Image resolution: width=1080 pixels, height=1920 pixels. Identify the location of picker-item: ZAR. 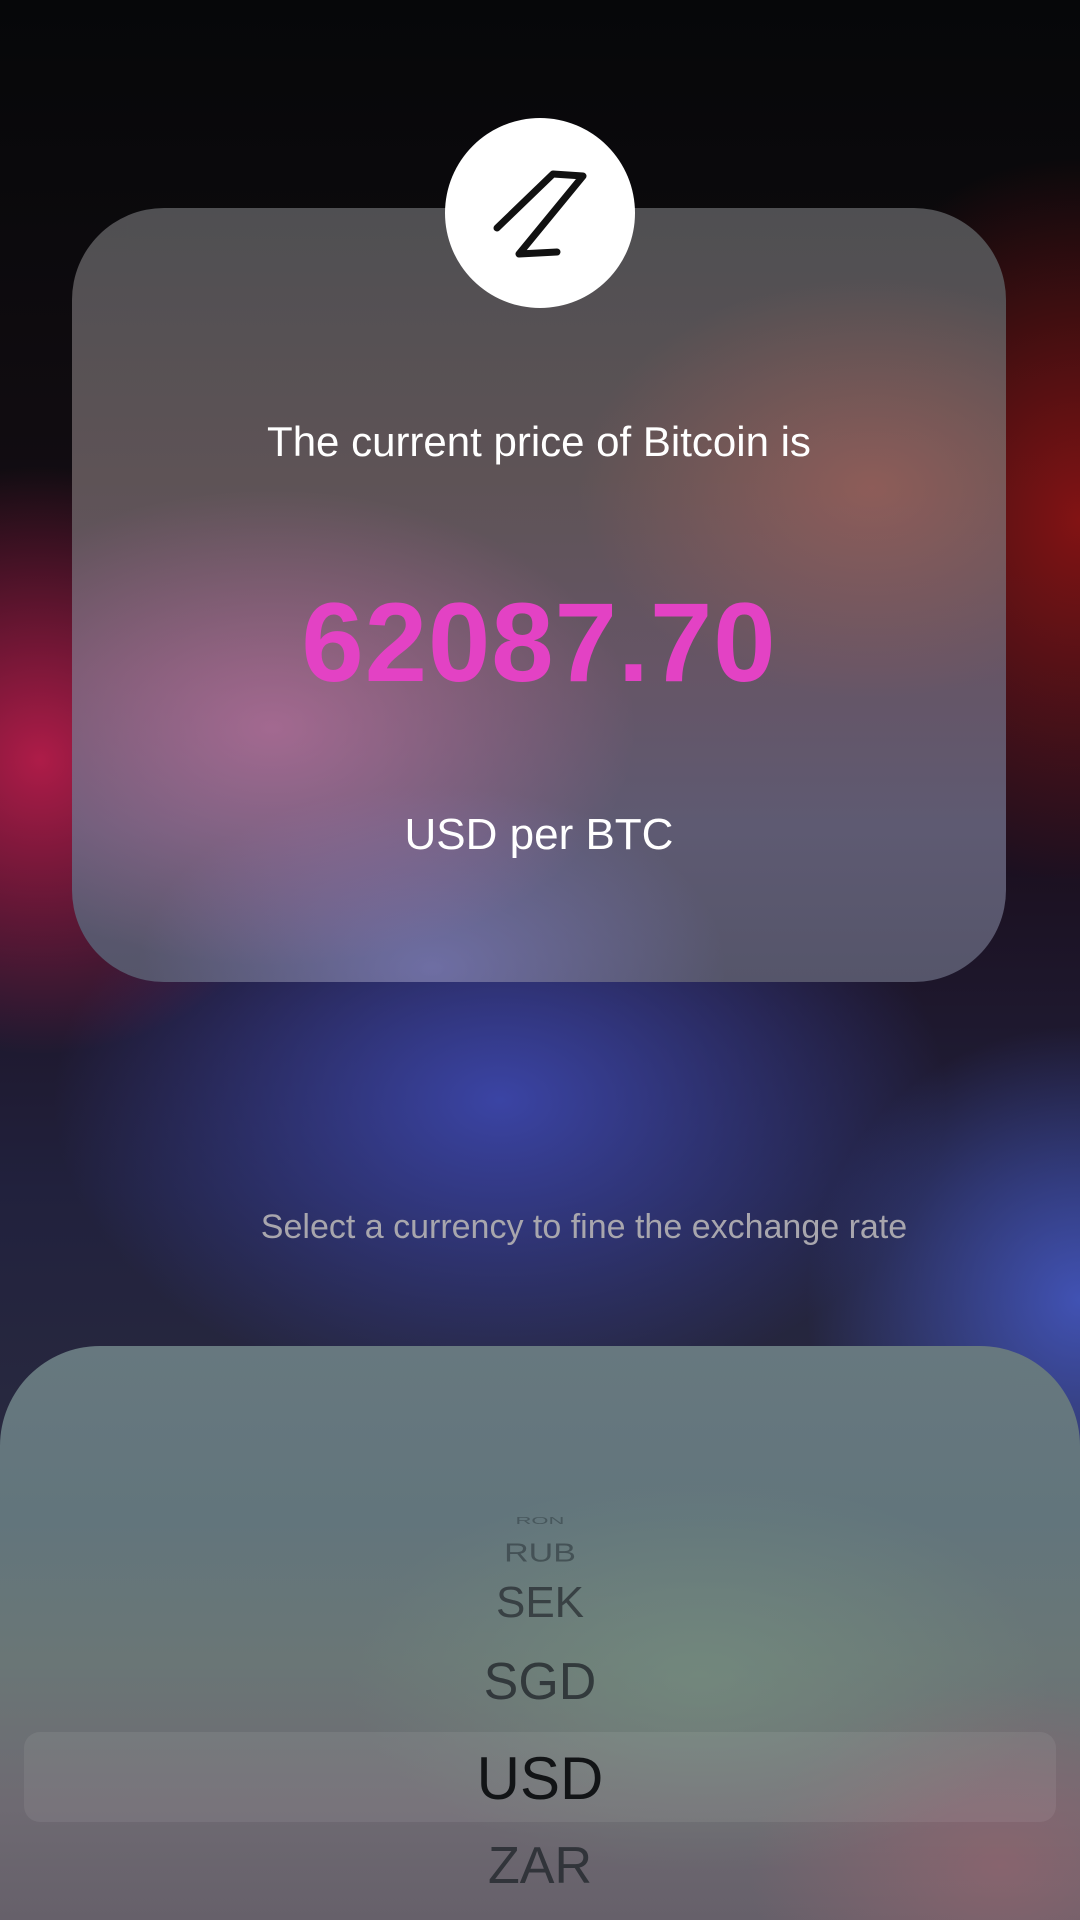
(540, 1866).